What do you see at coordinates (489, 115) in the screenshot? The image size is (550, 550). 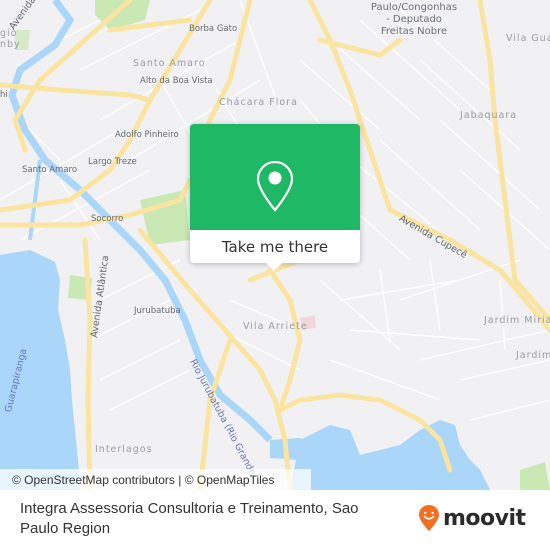 I see `neighborhood-label-jabaquara: Jabaquara` at bounding box center [489, 115].